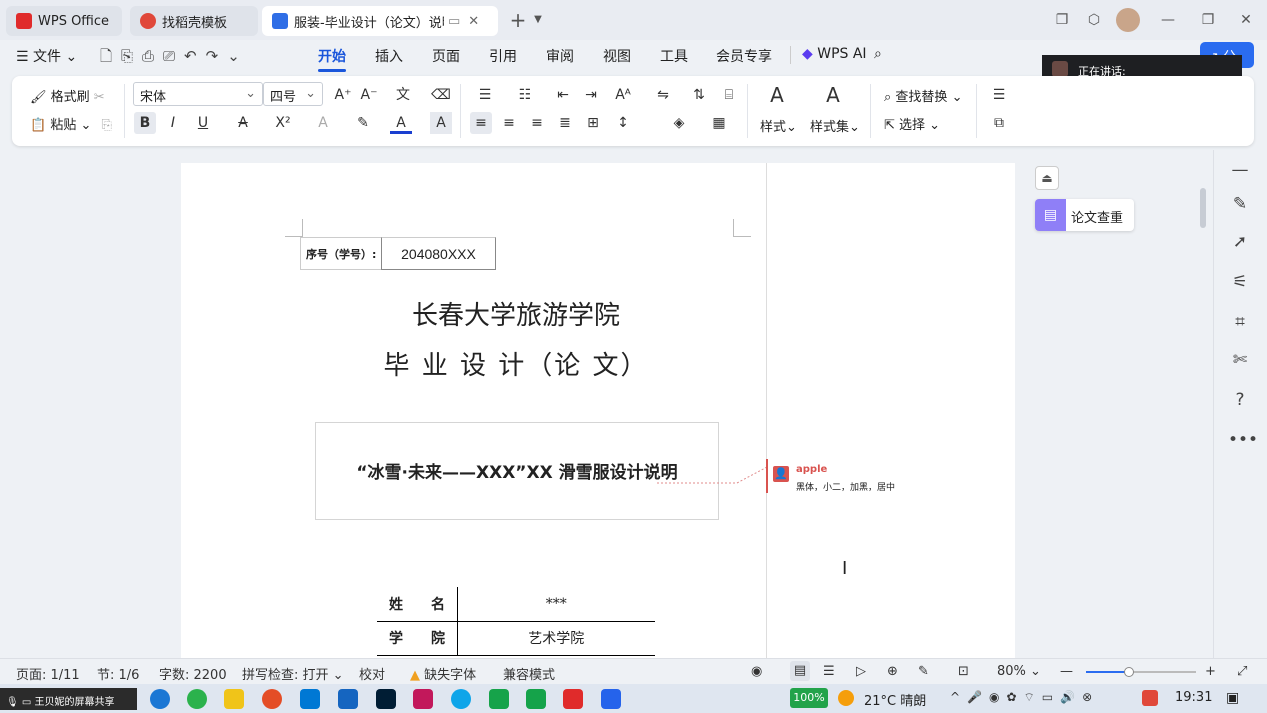 The height and width of the screenshot is (713, 1267). I want to click on scissors-icon: ✂, so click(99, 97).